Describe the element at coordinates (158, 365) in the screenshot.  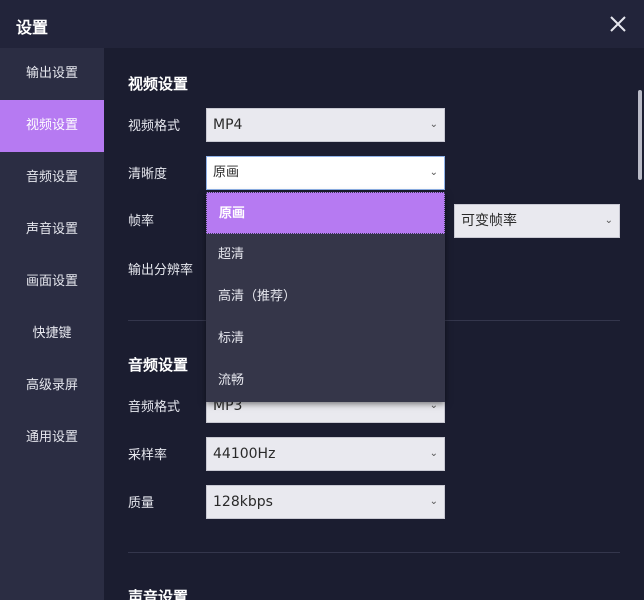
I see `audio-section-title: 音频设置` at that location.